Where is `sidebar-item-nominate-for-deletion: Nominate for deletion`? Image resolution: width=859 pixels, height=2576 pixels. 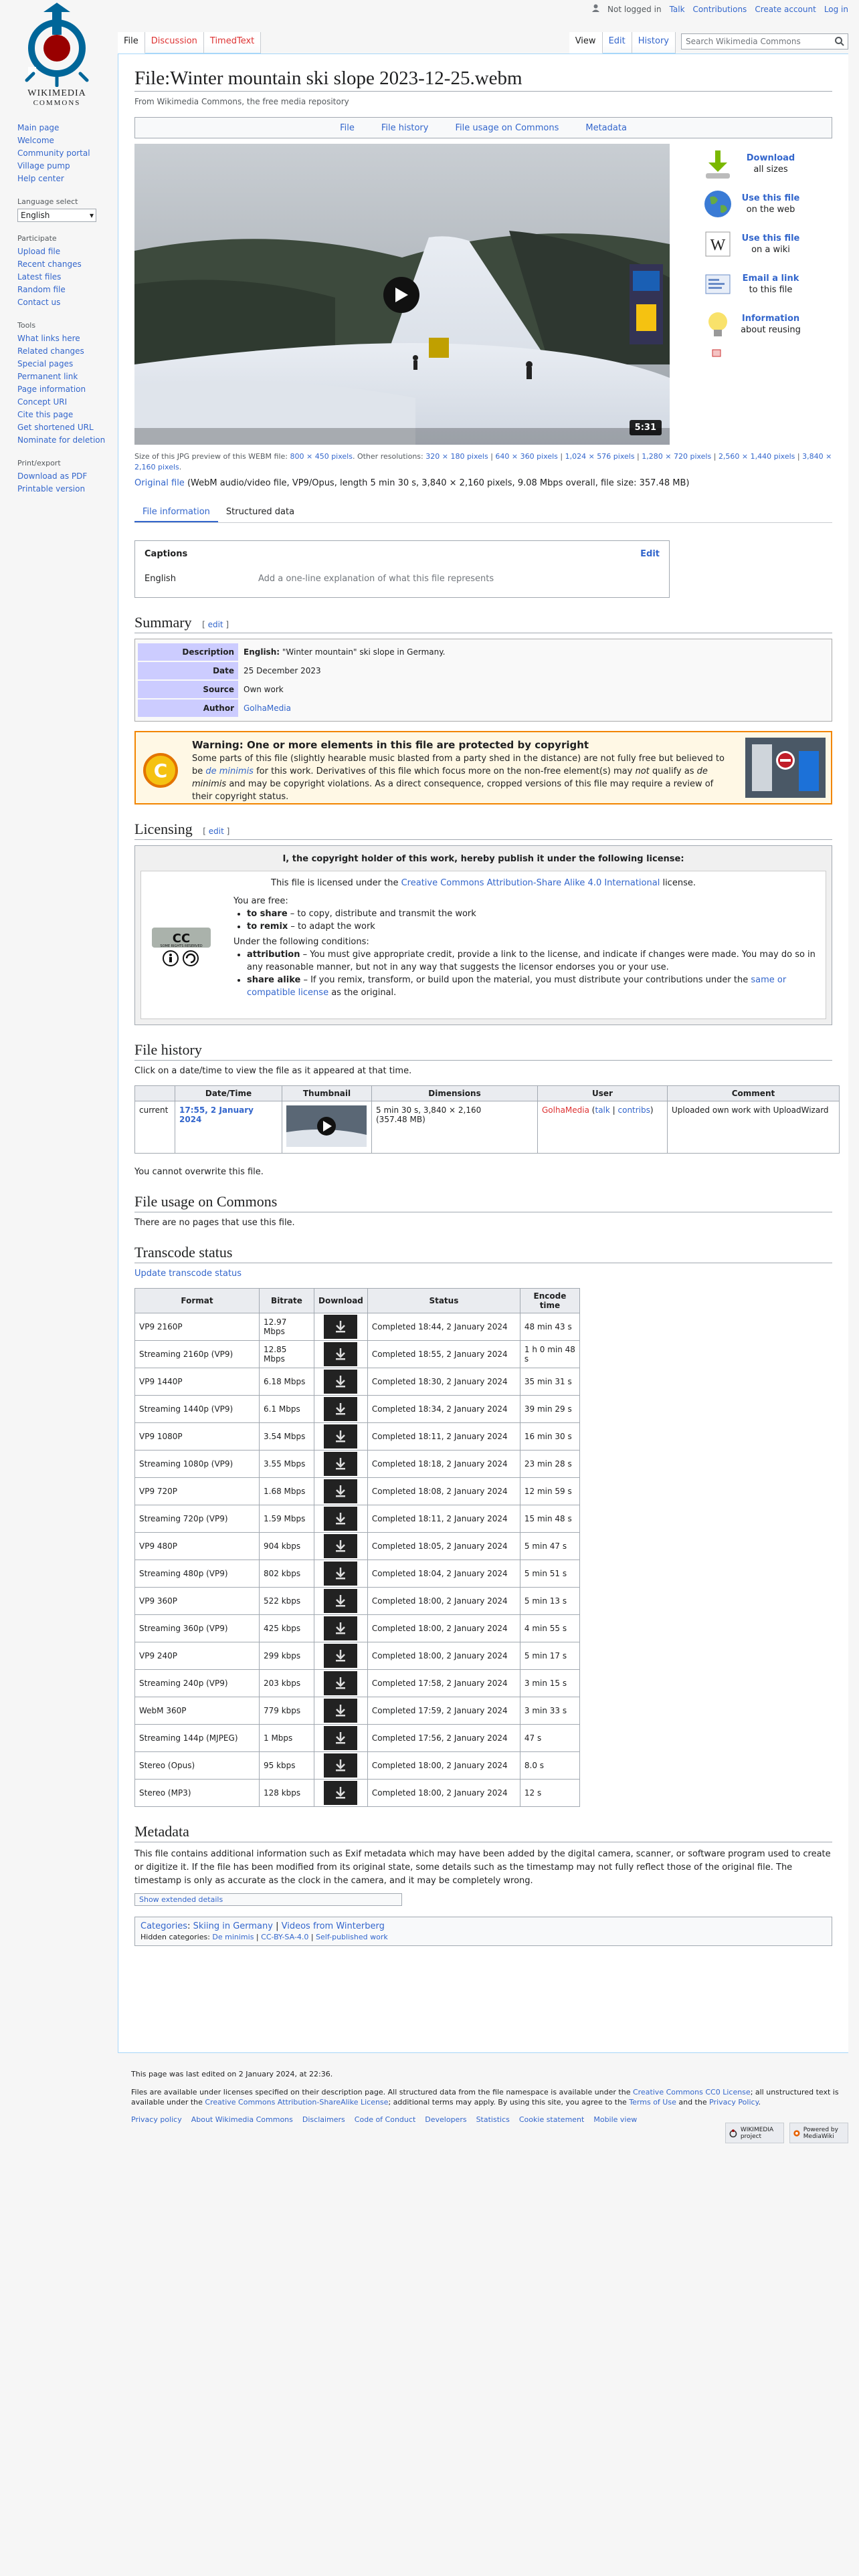
sidebar-item-nominate-for-deletion: Nominate for deletion is located at coordinates (61, 440).